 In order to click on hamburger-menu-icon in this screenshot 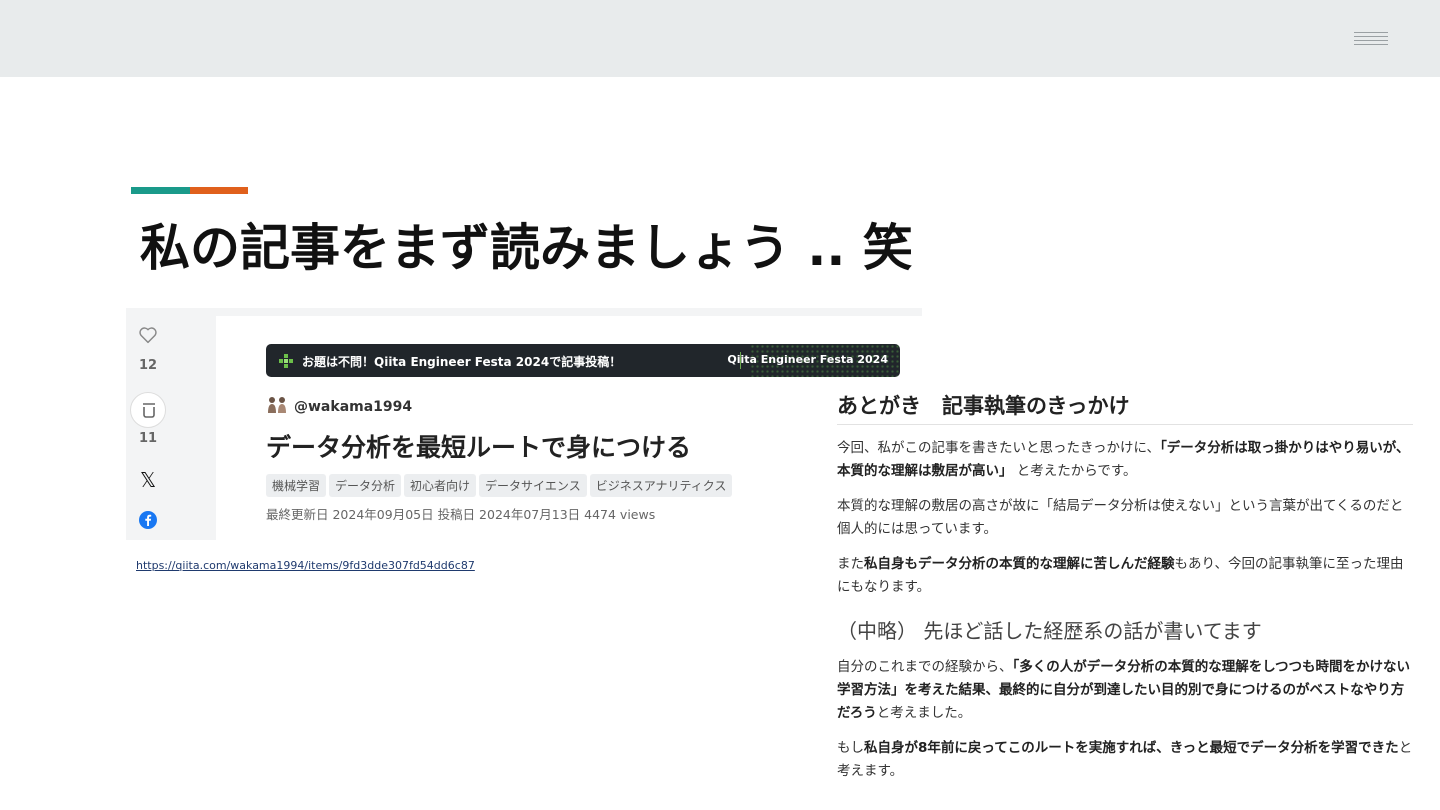, I will do `click(1371, 39)`.